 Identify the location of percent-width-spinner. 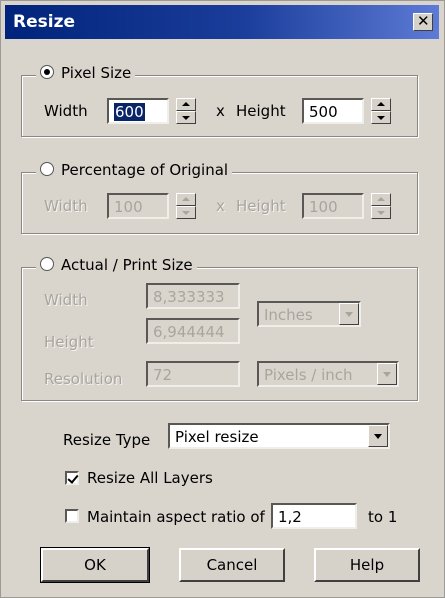
(186, 206).